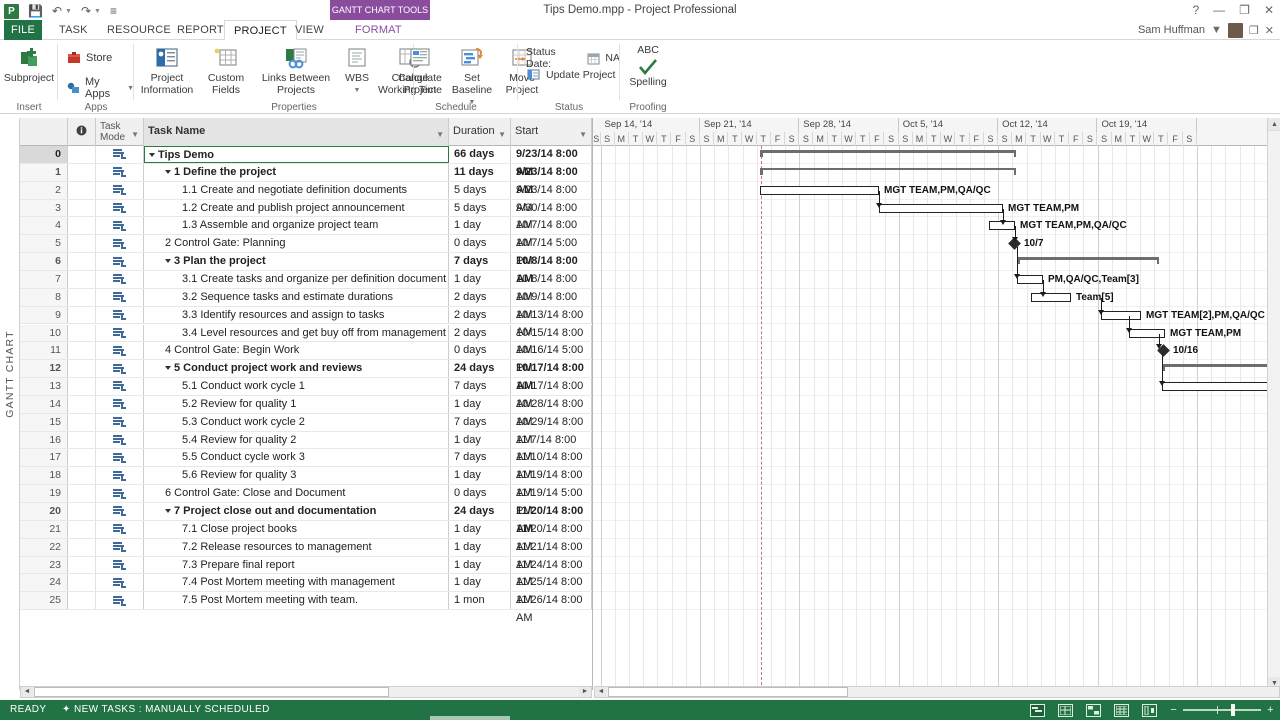 Image resolution: width=1280 pixels, height=720 pixels. I want to click on row-task-name-cell: 1 Define the project, so click(296, 172).